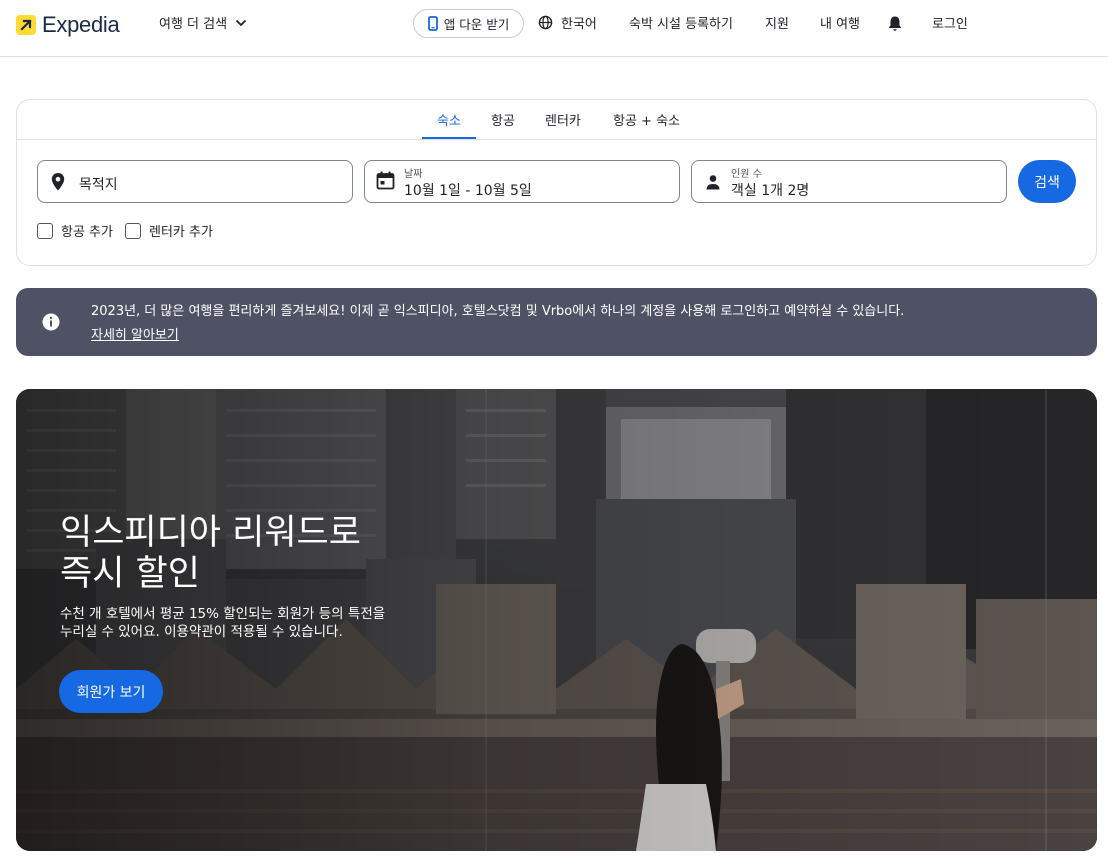 The height and width of the screenshot is (858, 1108). What do you see at coordinates (241, 22) in the screenshot?
I see `chevron-down-icon` at bounding box center [241, 22].